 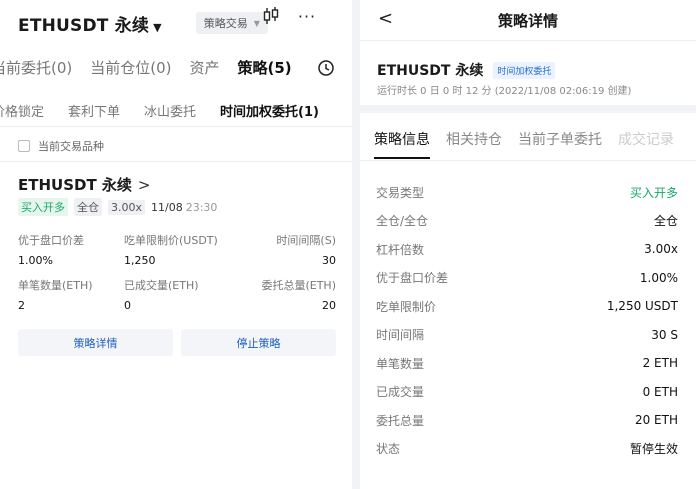 What do you see at coordinates (180, 23) in the screenshot?
I see `header: ETHUSDT 永续 ▼ 策略交易 ▼` at bounding box center [180, 23].